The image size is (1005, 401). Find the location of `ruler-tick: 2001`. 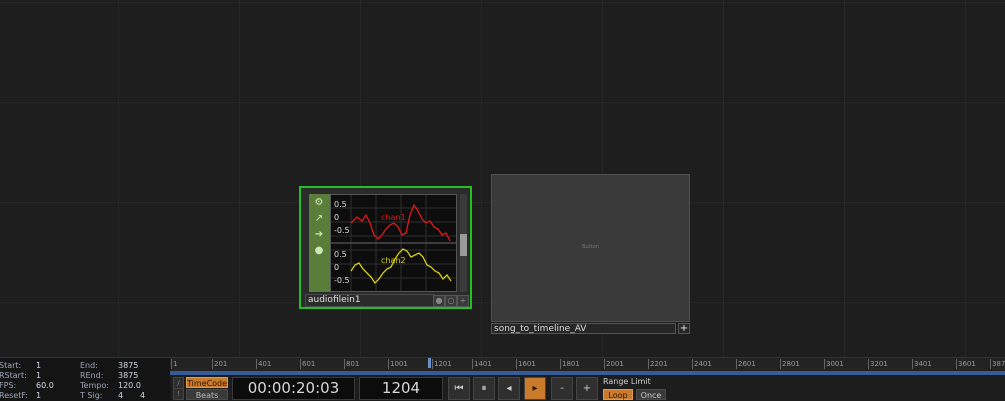

ruler-tick: 2001 is located at coordinates (614, 364).